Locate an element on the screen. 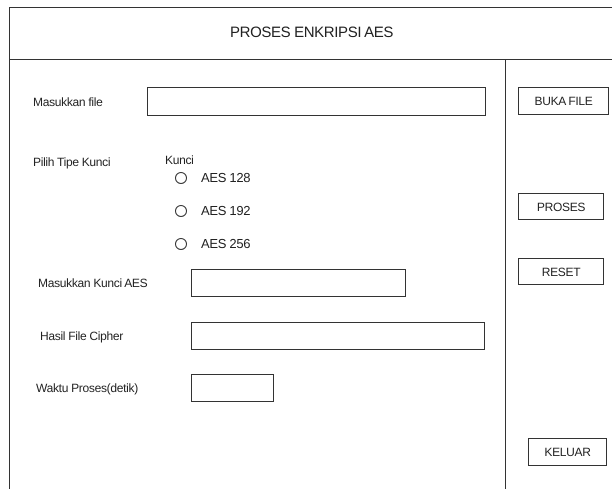 This screenshot has height=489, width=612. radio-label: AES 192 is located at coordinates (225, 211).